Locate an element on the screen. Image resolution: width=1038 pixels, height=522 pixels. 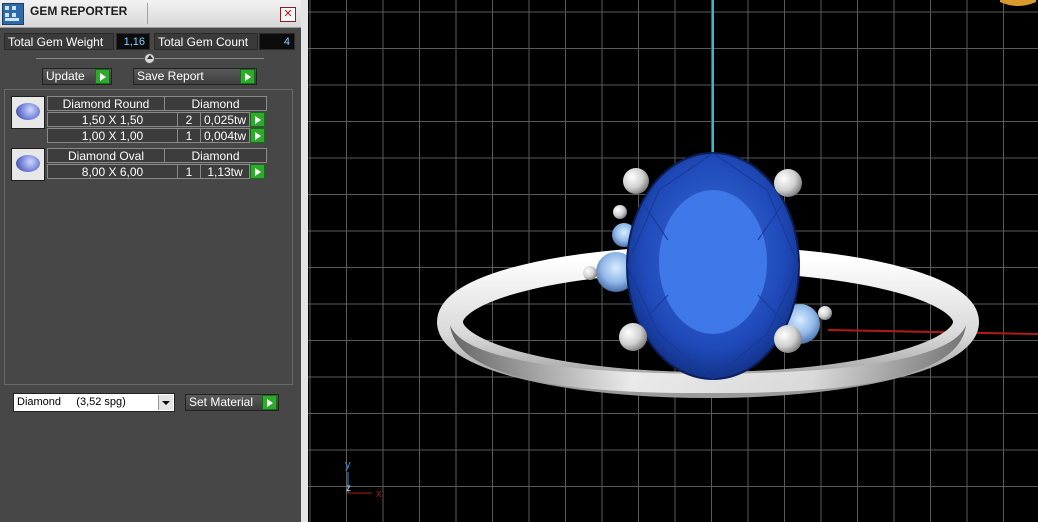
slider-knob is located at coordinates (149, 58).